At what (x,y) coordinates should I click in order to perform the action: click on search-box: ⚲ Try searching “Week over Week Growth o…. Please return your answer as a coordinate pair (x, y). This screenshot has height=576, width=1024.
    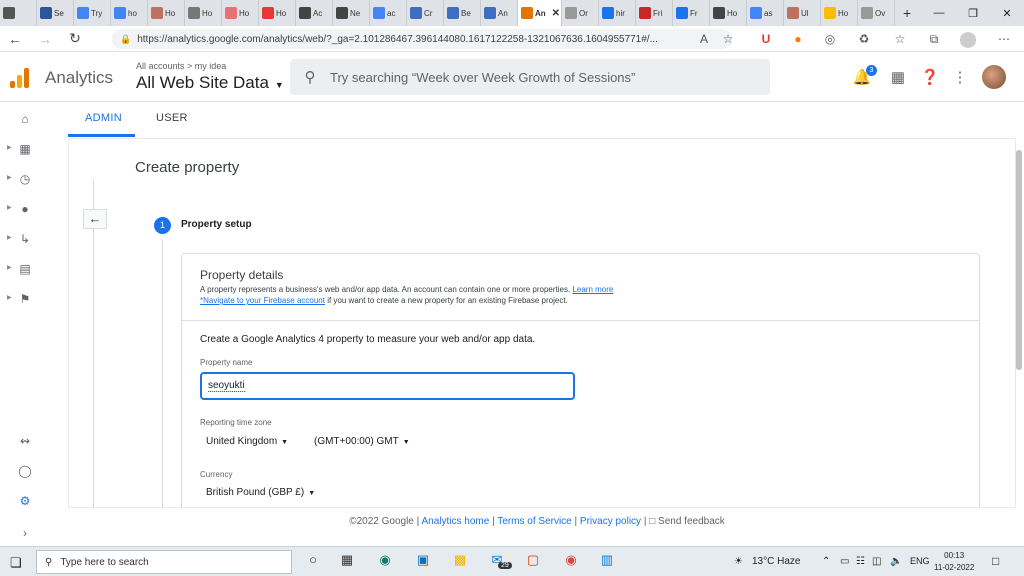
    Looking at the image, I should click on (530, 77).